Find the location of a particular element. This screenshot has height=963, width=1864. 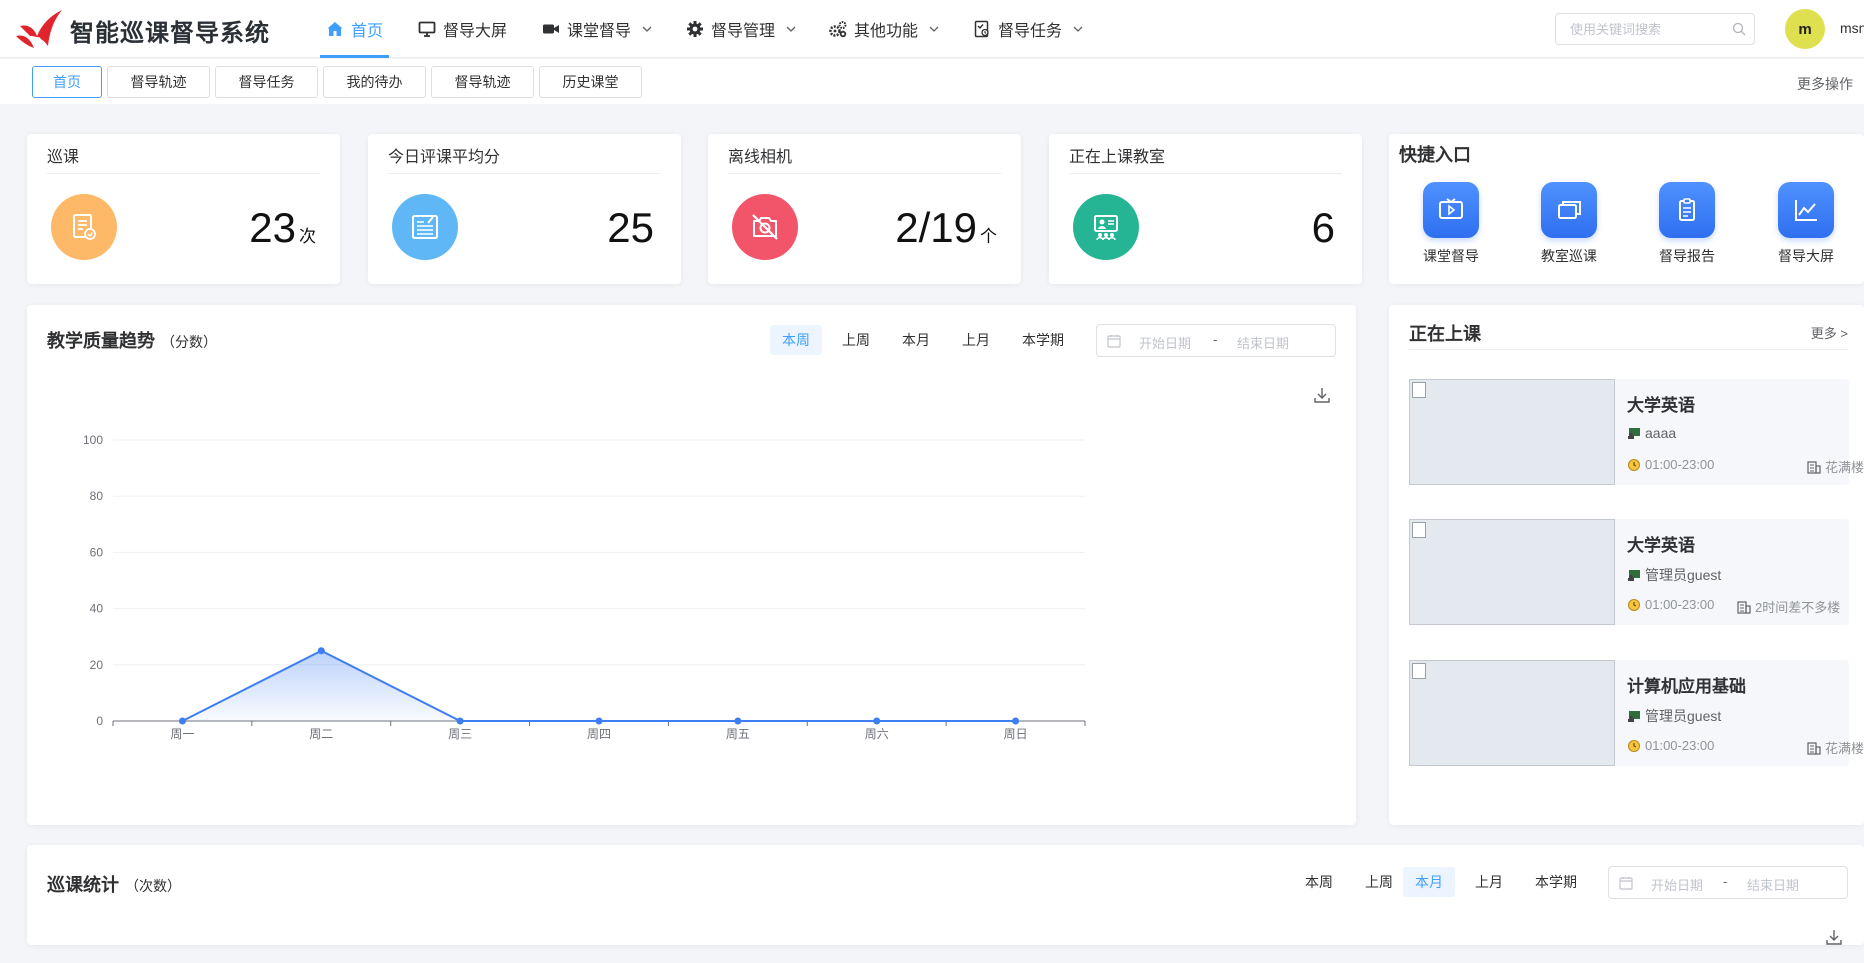

y-tick-label: 60 is located at coordinates (97, 552).